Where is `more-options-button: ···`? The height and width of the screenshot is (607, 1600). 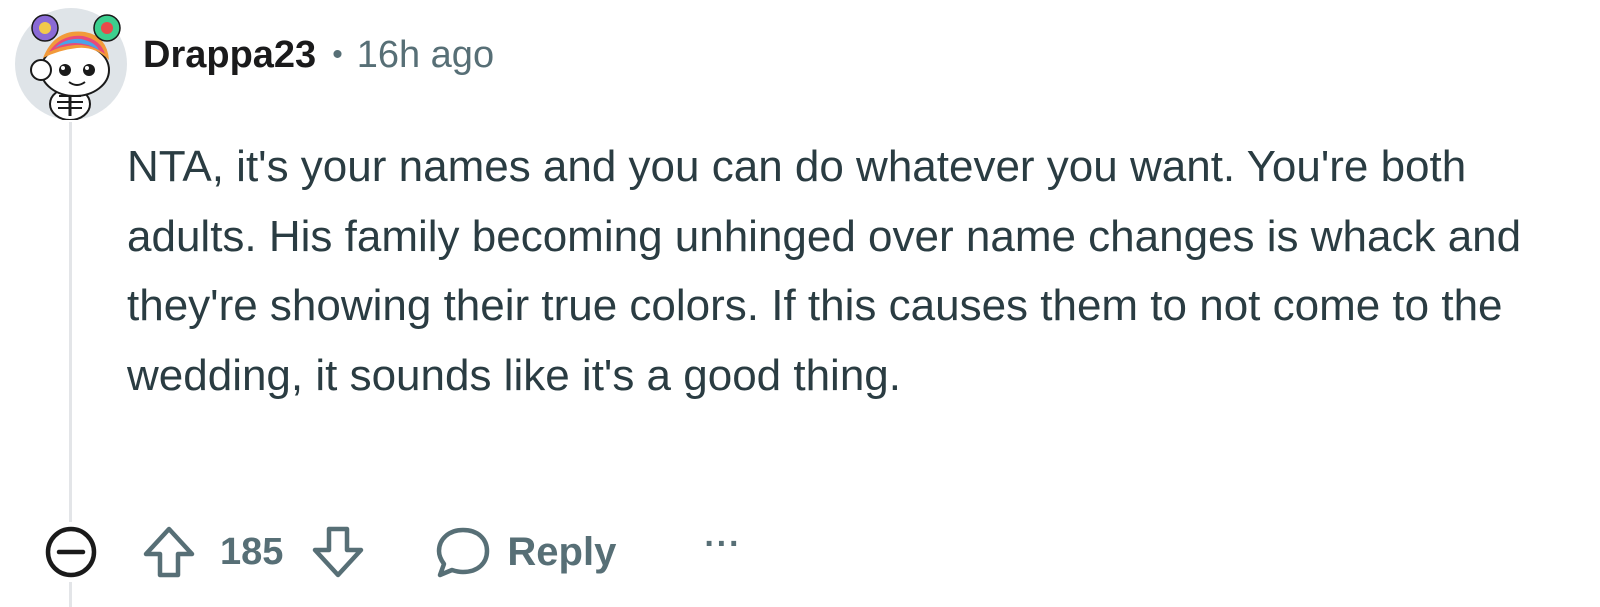 more-options-button: ··· is located at coordinates (722, 544).